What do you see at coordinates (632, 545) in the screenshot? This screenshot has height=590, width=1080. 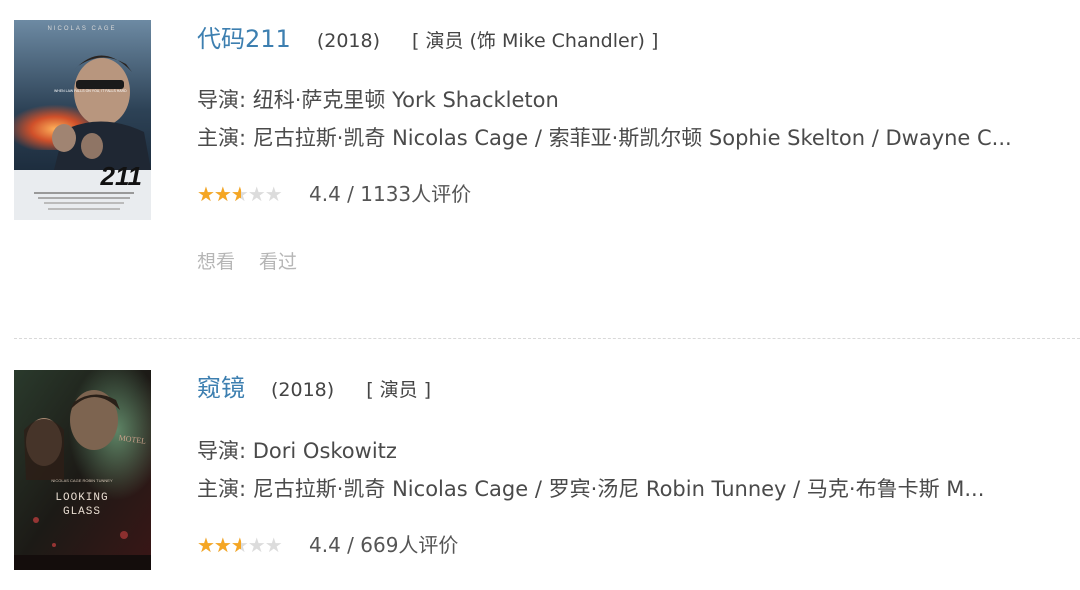 I see `rating-row: ★★★★★ ★★★★★ 4.4 / 669人评价` at bounding box center [632, 545].